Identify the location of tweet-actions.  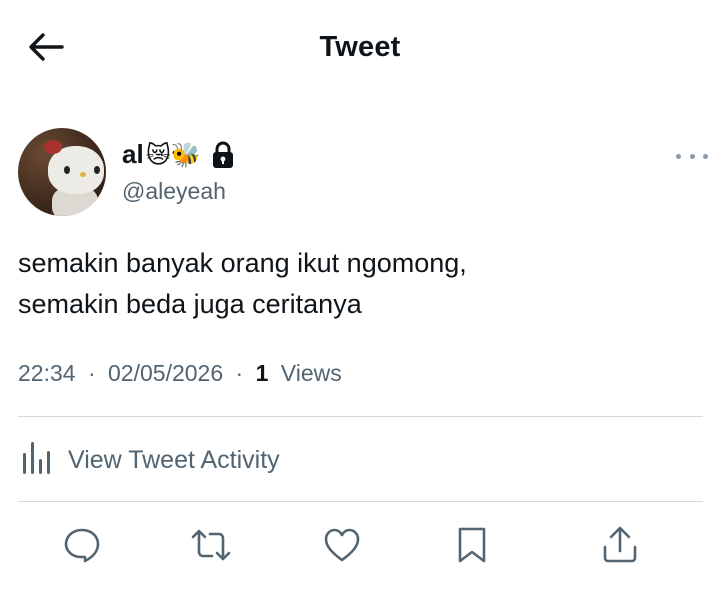
(360, 547).